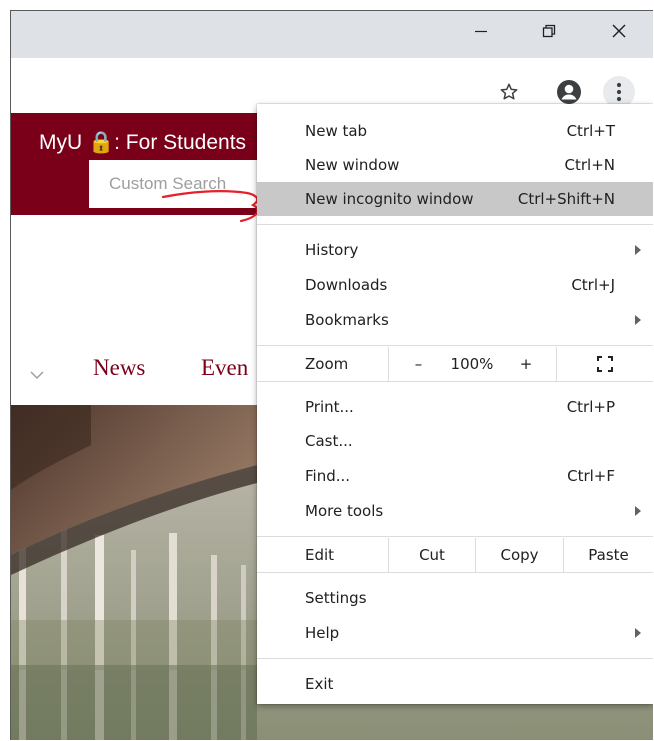  I want to click on zoom-label: Zoom, so click(327, 364).